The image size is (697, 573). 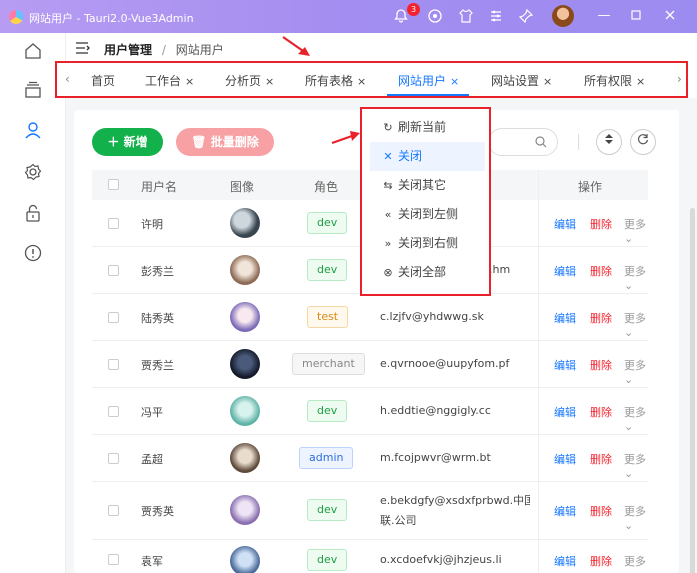 What do you see at coordinates (427, 127) in the screenshot?
I see `menu-item-refresh-current: ↻ 刷新当前` at bounding box center [427, 127].